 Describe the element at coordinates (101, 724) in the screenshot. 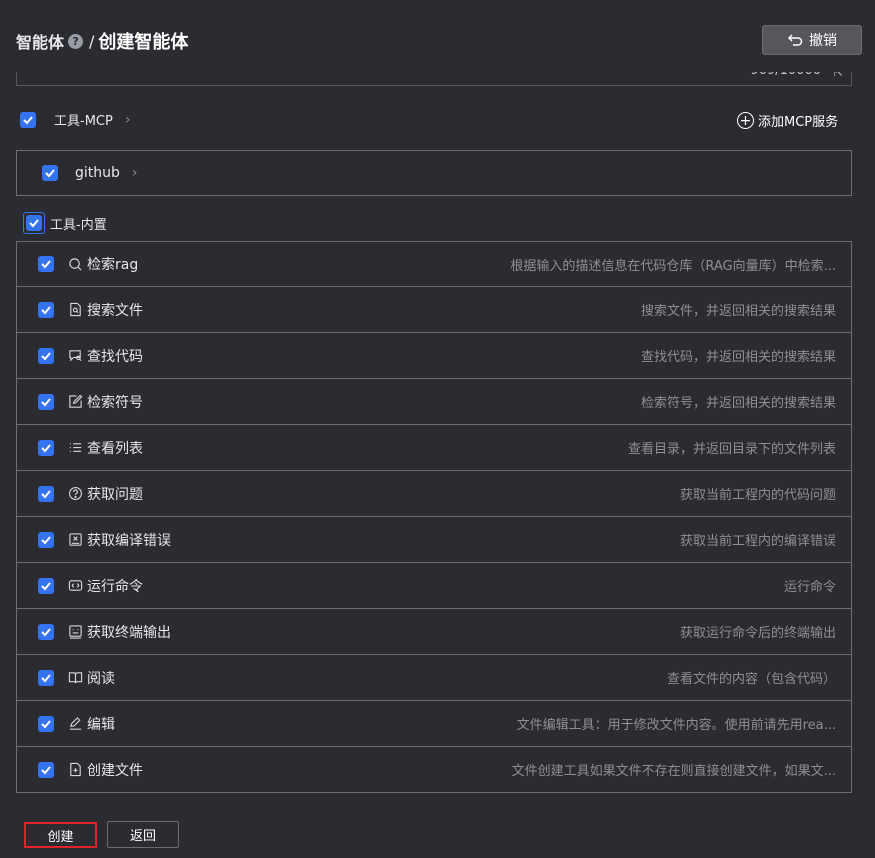

I see `tool-name: 编辑` at that location.